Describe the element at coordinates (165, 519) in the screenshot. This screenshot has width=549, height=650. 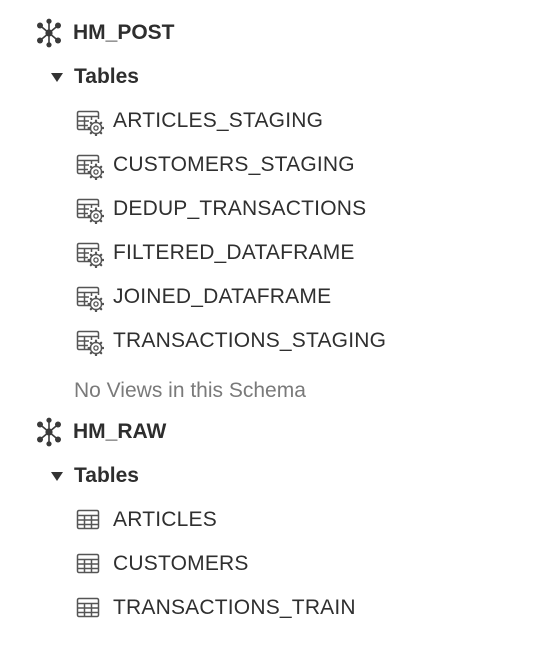
I see `table-label: ARTICLES` at that location.